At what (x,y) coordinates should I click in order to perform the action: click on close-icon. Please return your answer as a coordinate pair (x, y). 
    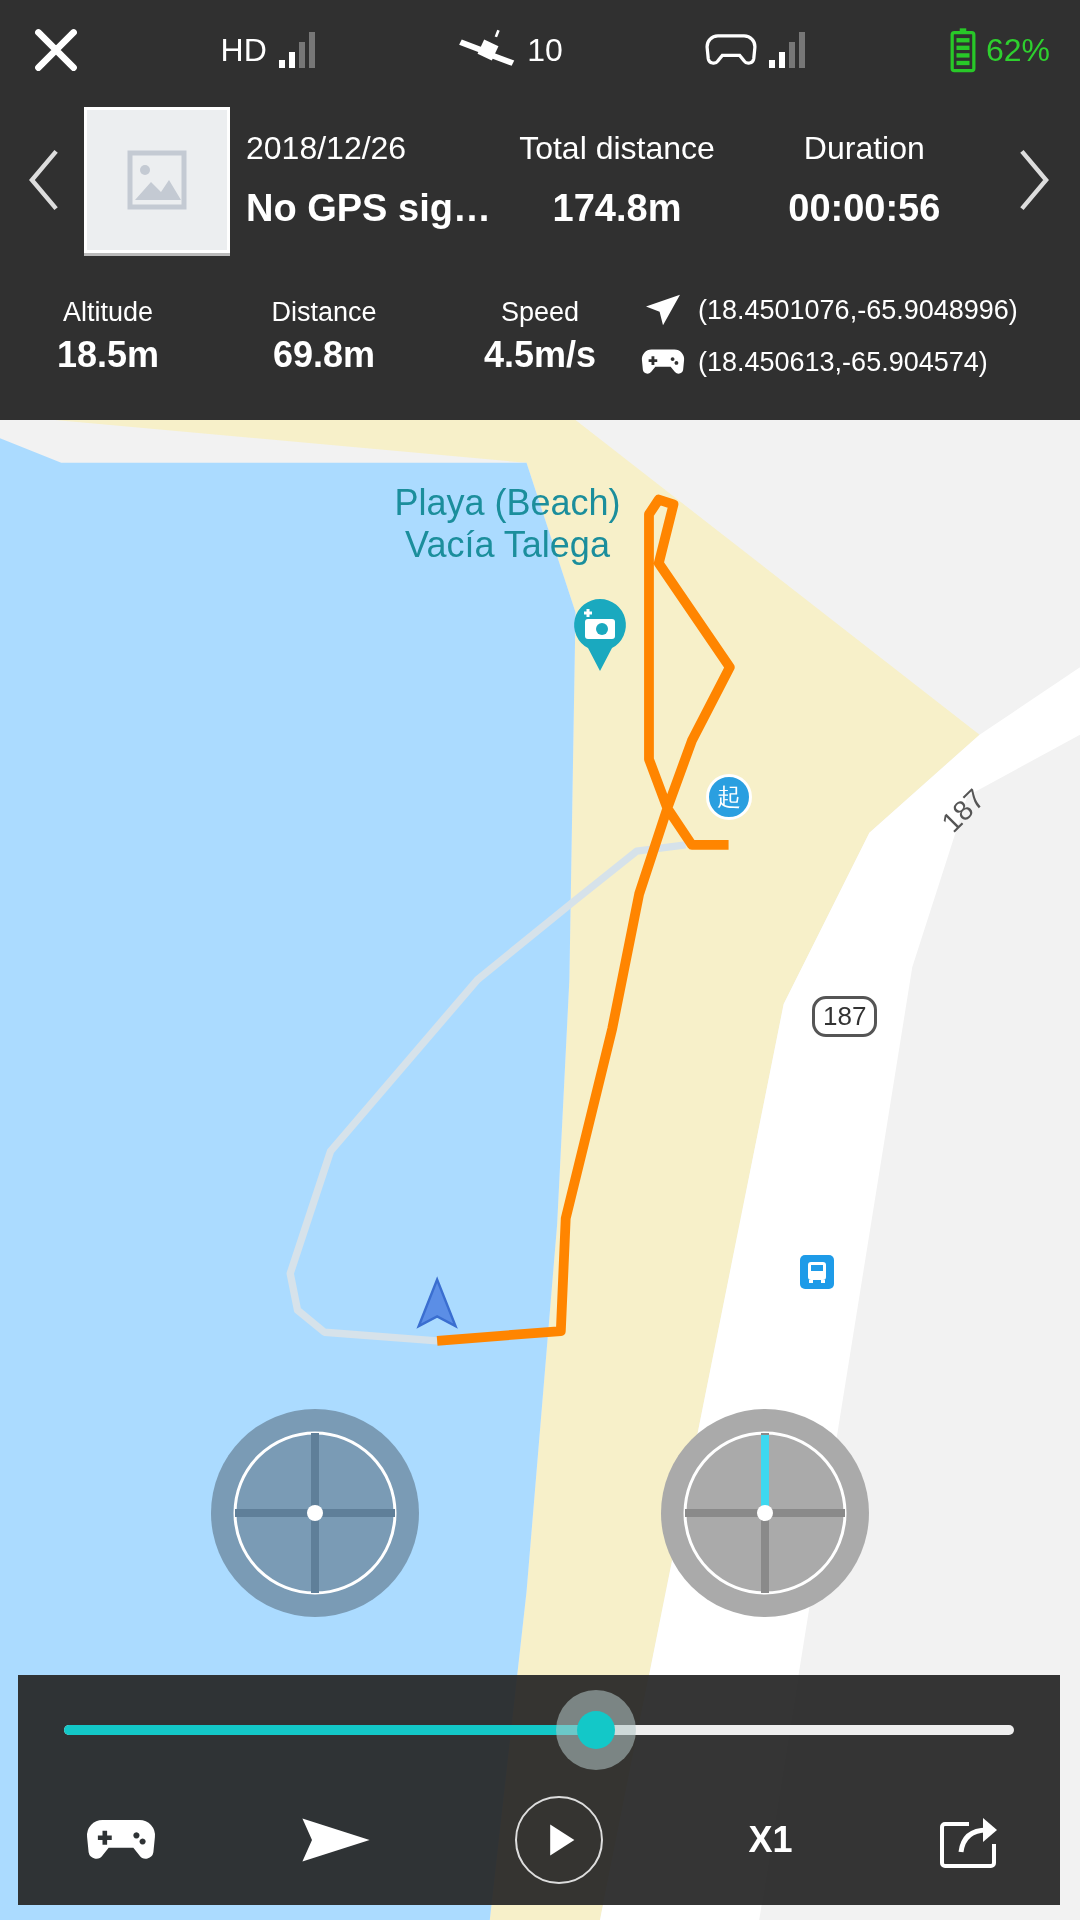
    Looking at the image, I should click on (56, 50).